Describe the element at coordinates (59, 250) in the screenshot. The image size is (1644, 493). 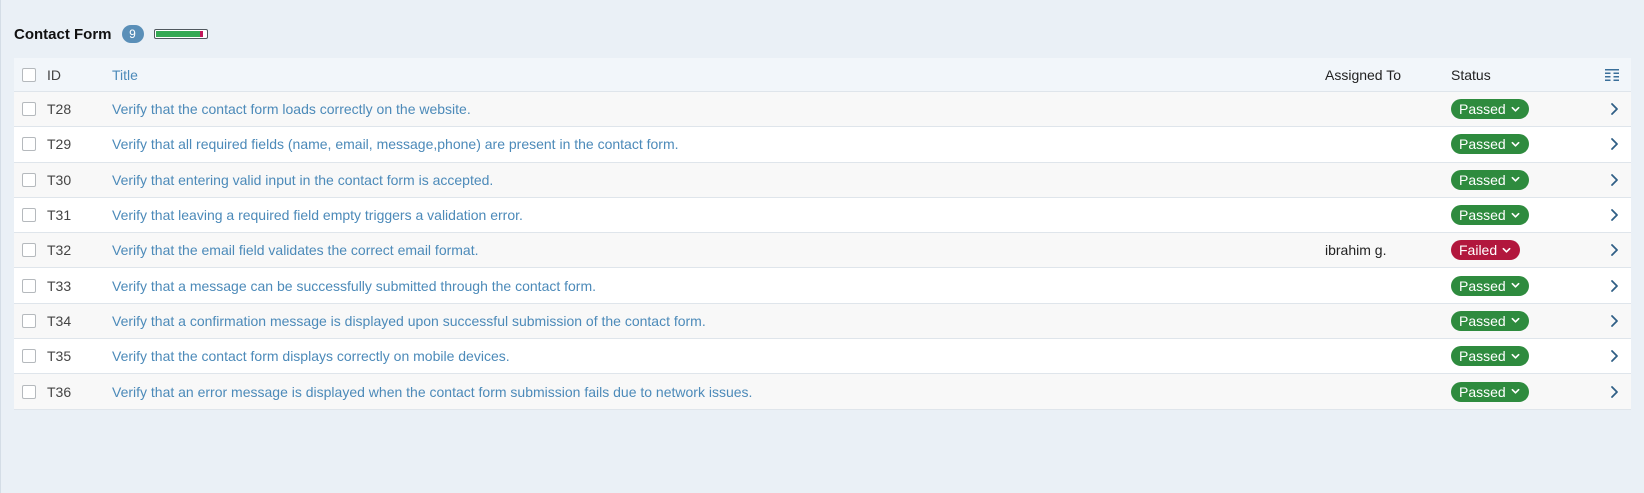
I see `row-id: T32` at that location.